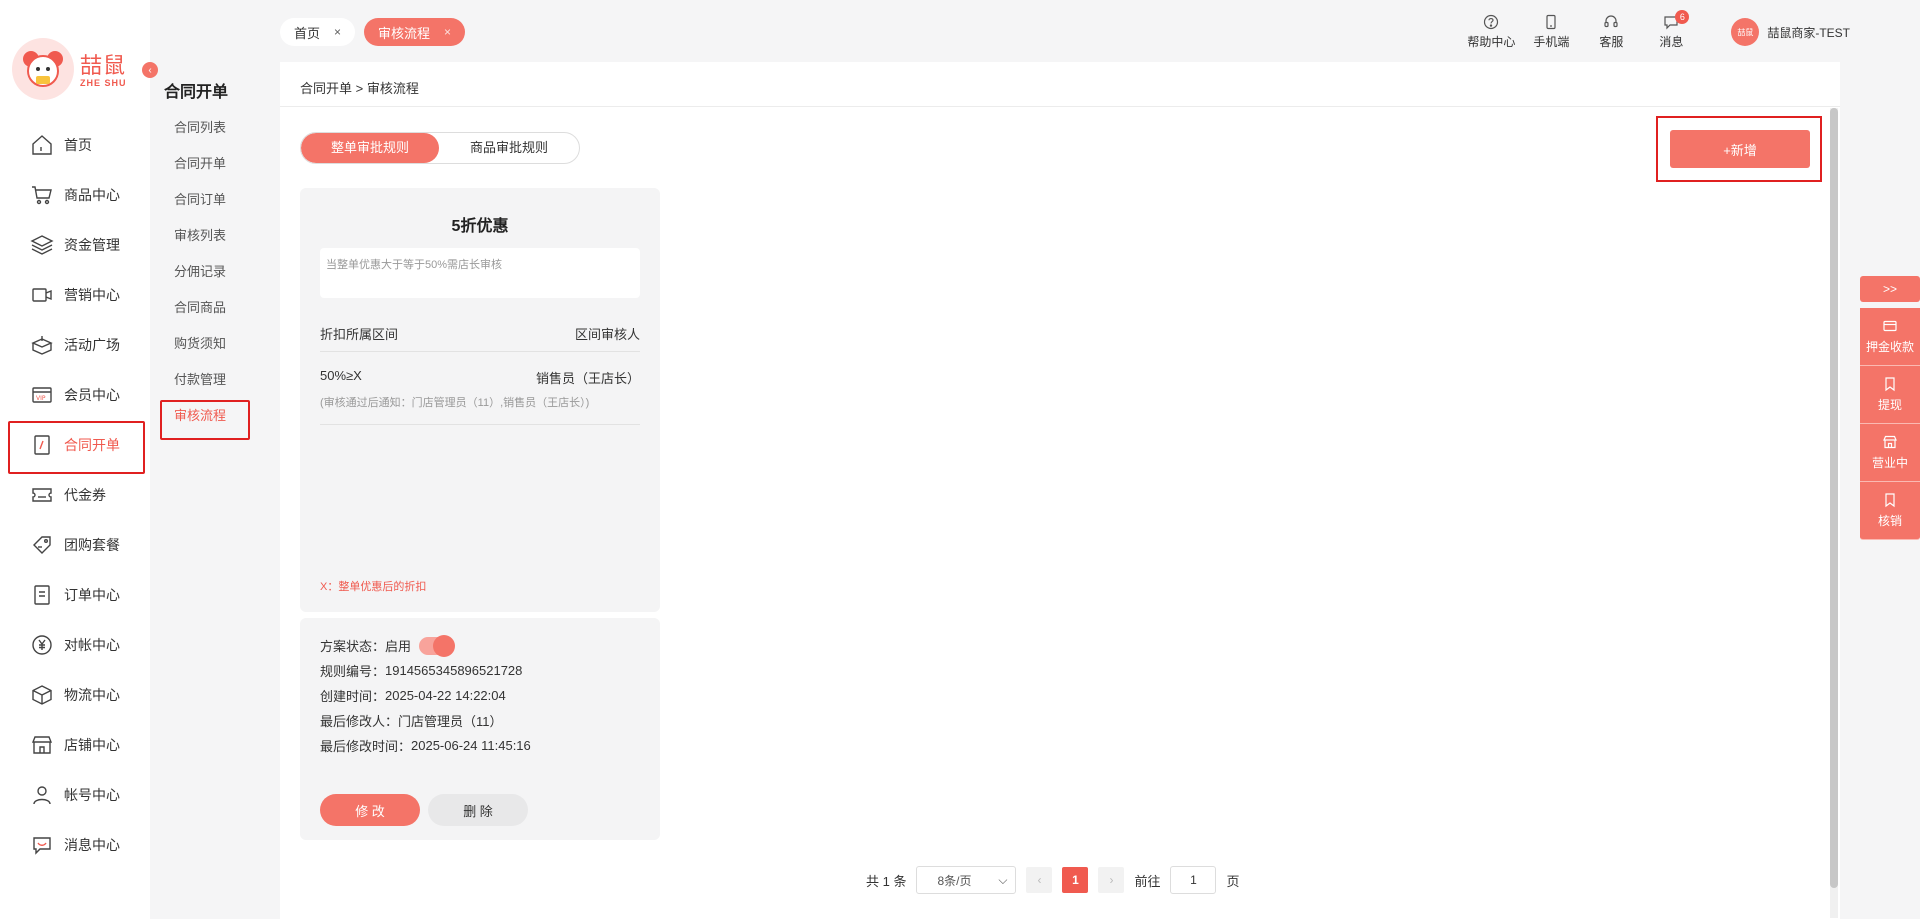  What do you see at coordinates (215, 164) in the screenshot?
I see `submenu-item-contract-create: 合同开单` at bounding box center [215, 164].